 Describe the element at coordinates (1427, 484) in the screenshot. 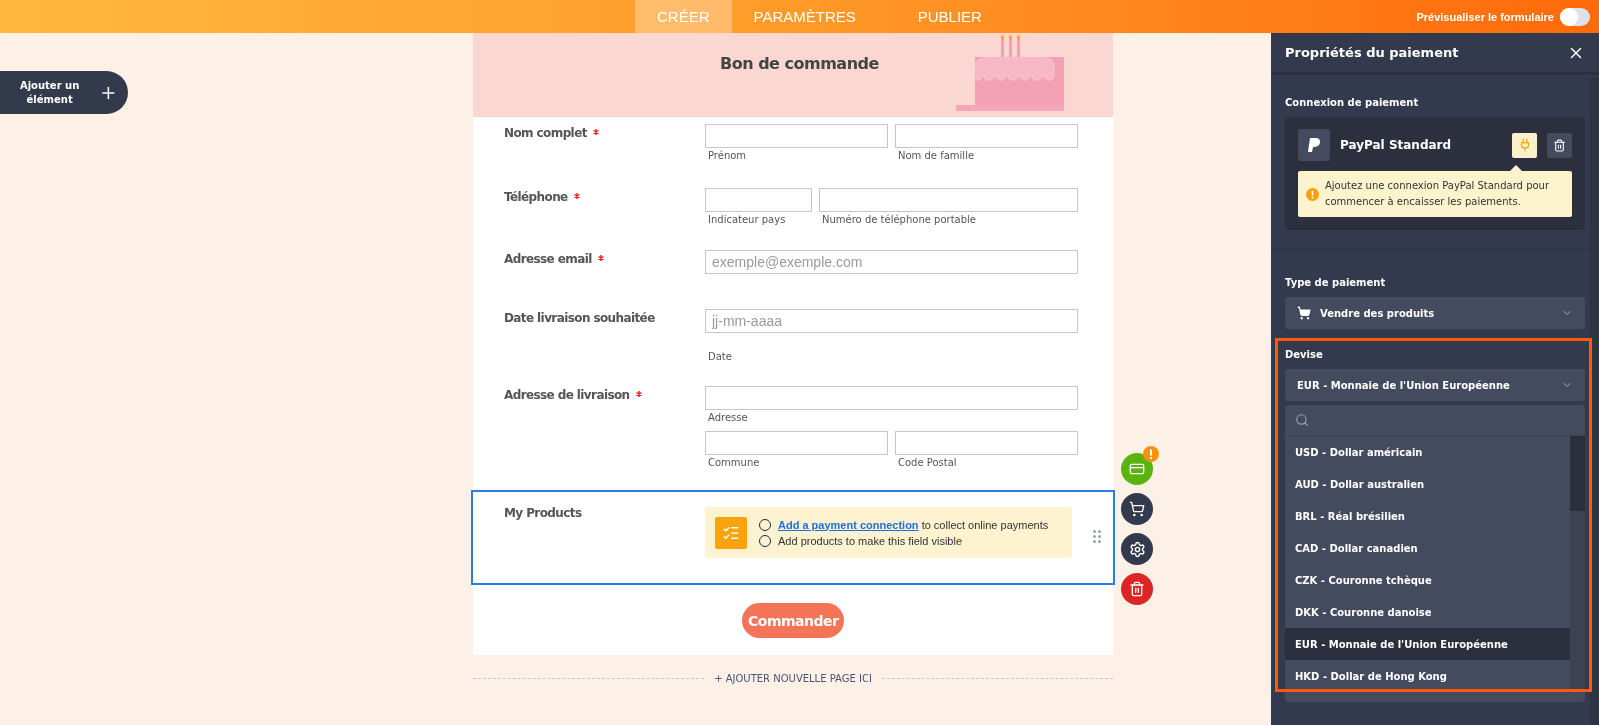

I see `currency-option: AUD - Dollar australien` at that location.